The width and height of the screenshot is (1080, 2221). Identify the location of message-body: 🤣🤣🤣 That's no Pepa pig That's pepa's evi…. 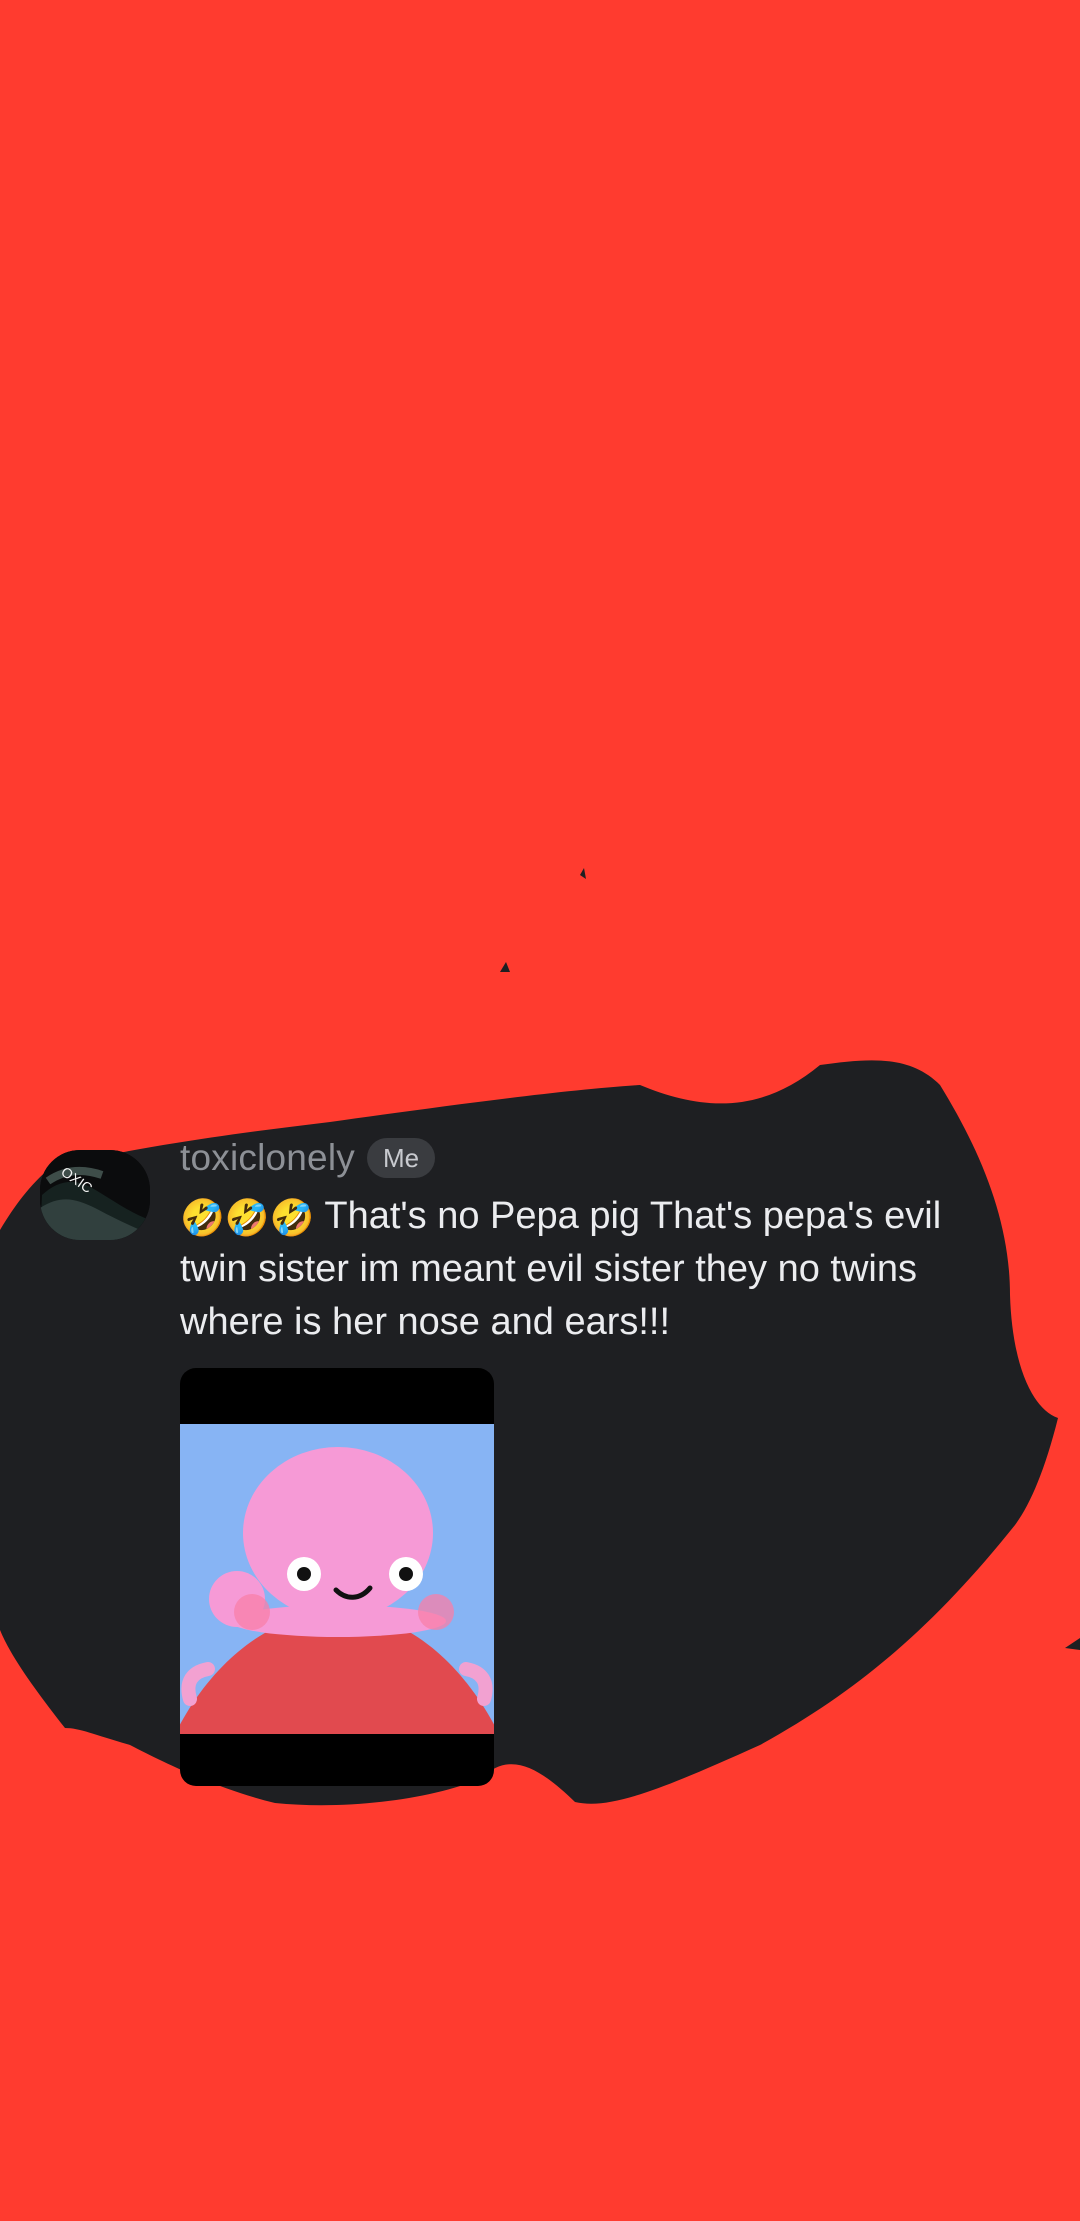
(580, 1269).